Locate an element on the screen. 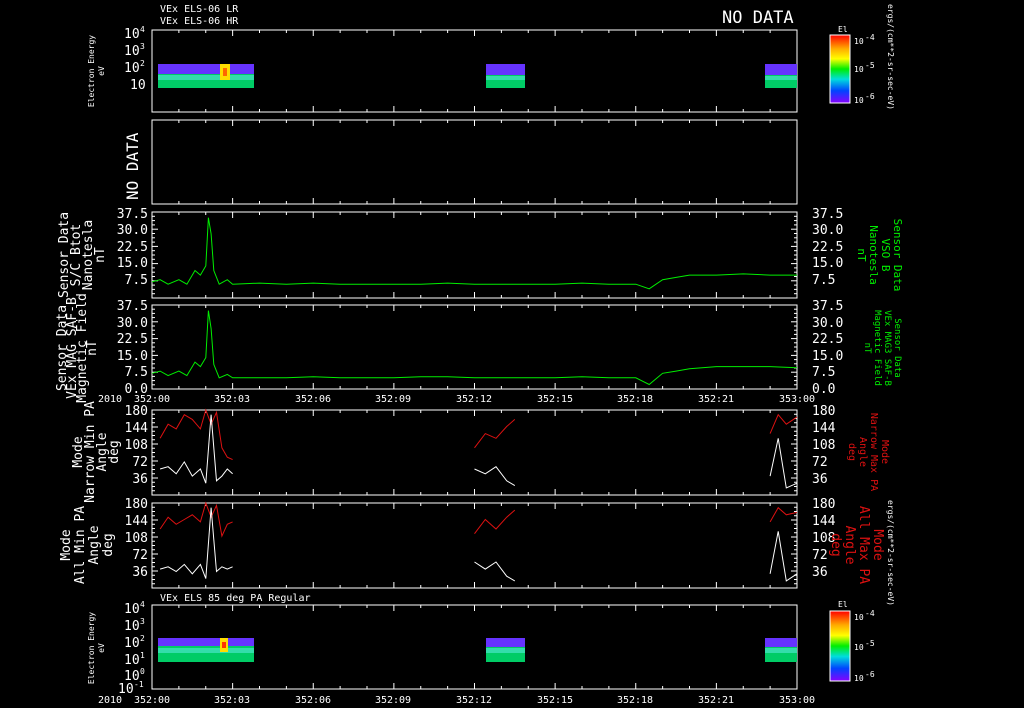 Image resolution: width=1024 pixels, height=708 pixels. colorbar-bottom-tick-1: 10 is located at coordinates (859, 617).